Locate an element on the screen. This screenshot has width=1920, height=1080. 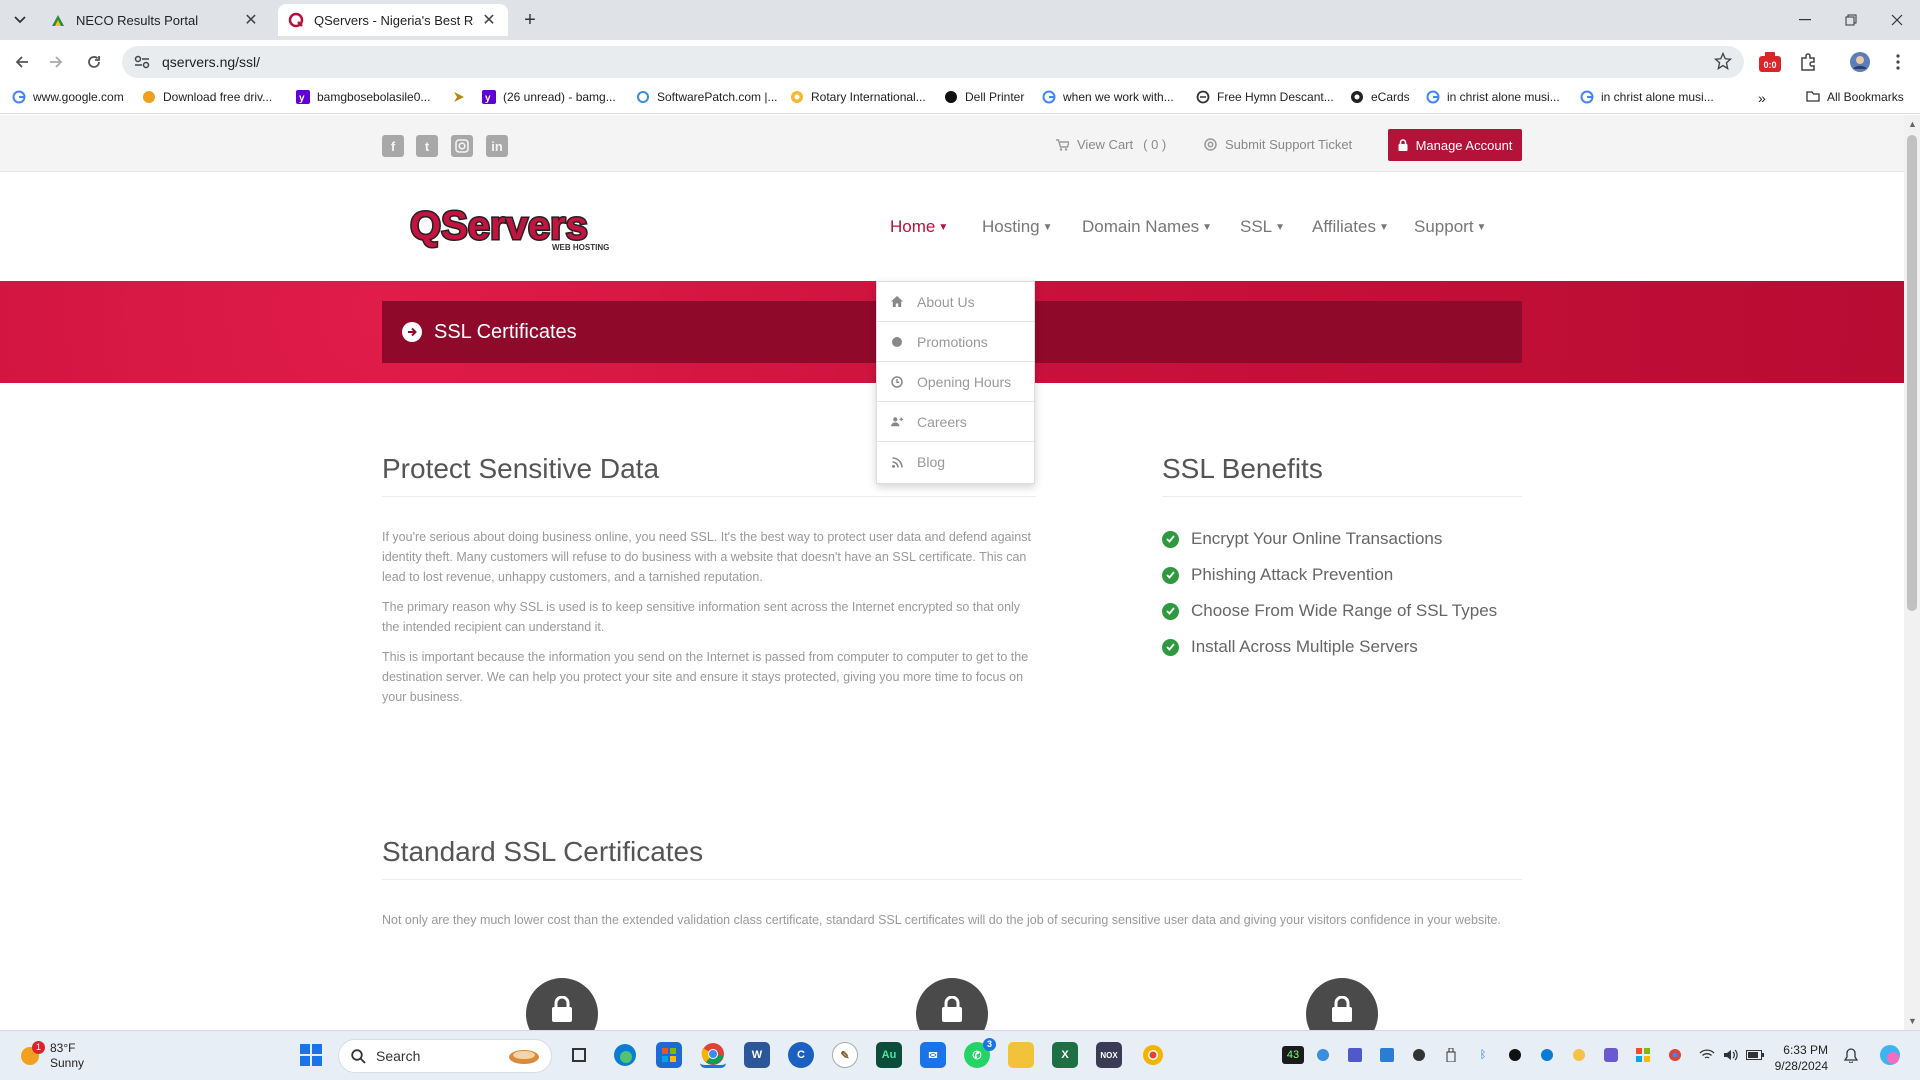
profile-avatar is located at coordinates (1860, 62).